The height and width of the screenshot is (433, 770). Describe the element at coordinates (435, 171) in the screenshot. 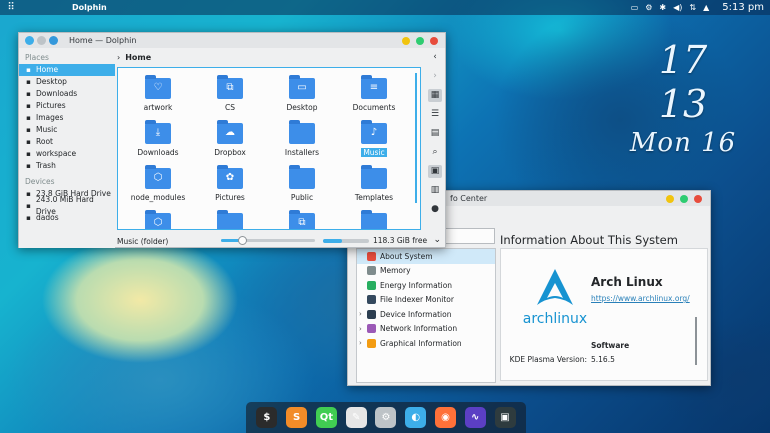

I see `preview-icon: ▣` at that location.